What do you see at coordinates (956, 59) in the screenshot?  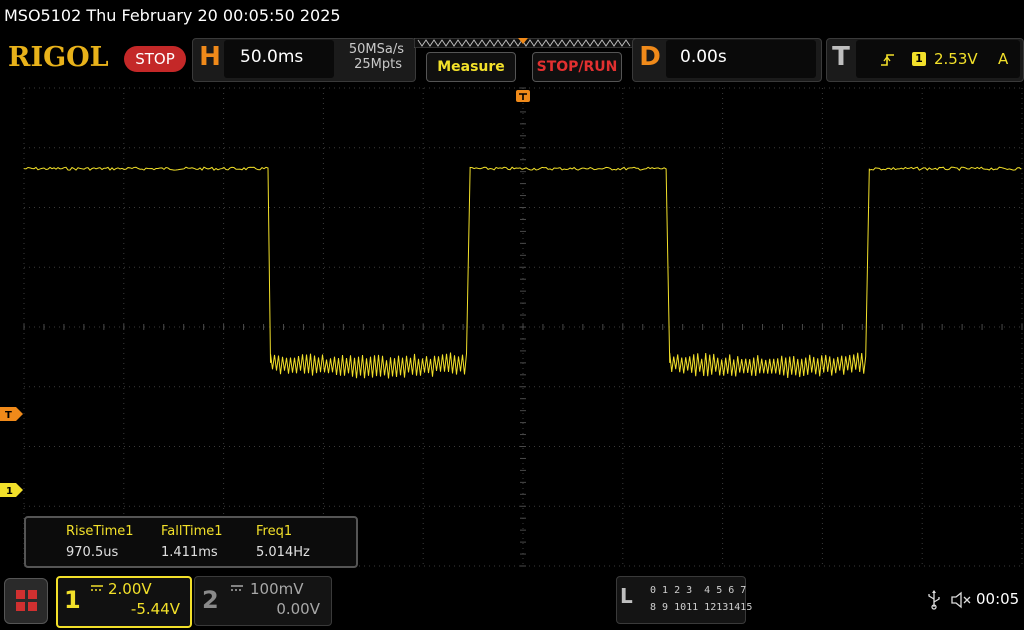 I see `trigger-level: 2.53V` at bounding box center [956, 59].